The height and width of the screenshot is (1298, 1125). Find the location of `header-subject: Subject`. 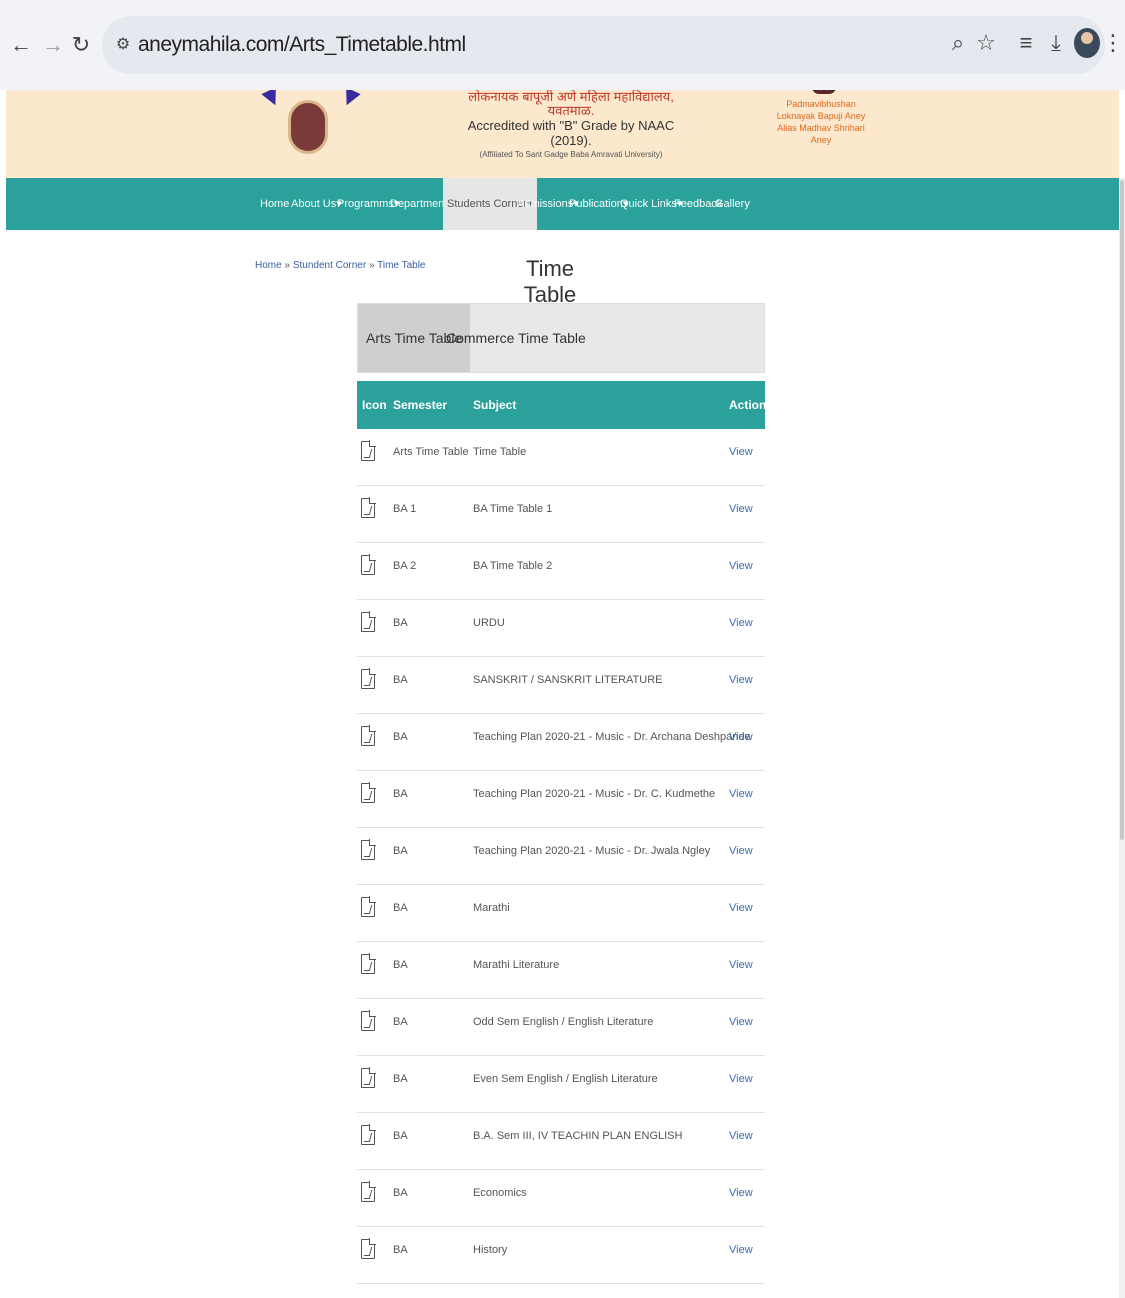

header-subject: Subject is located at coordinates (495, 405).